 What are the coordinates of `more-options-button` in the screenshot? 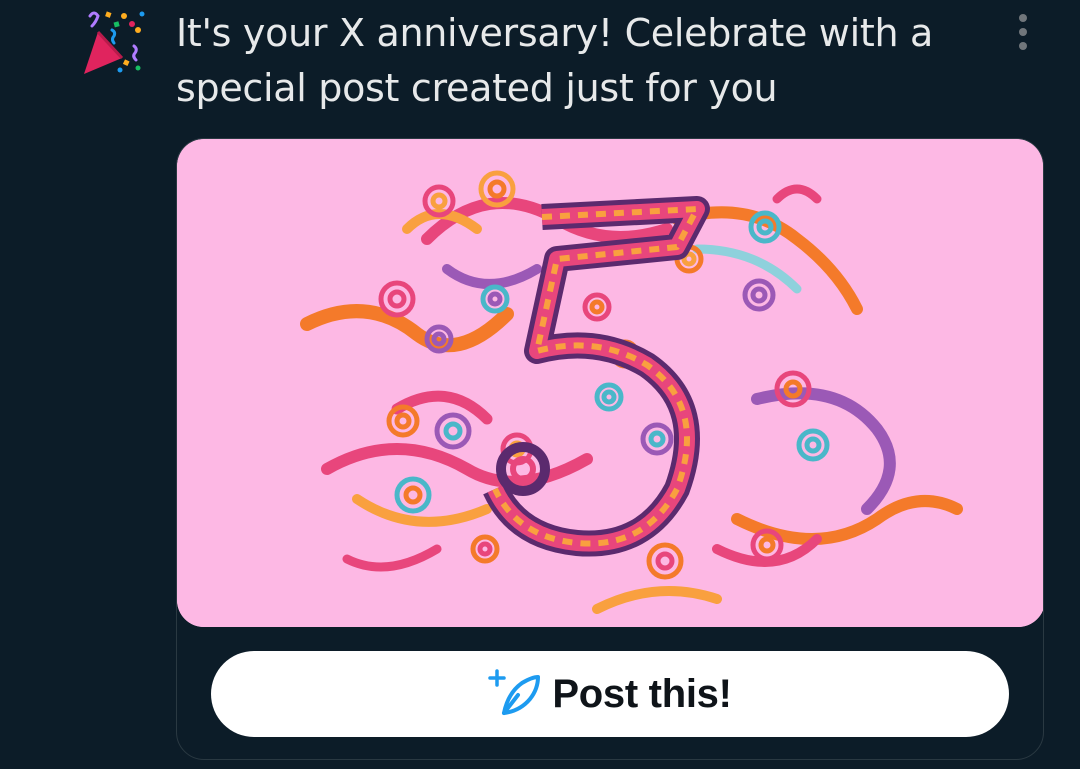 It's located at (1023, 32).